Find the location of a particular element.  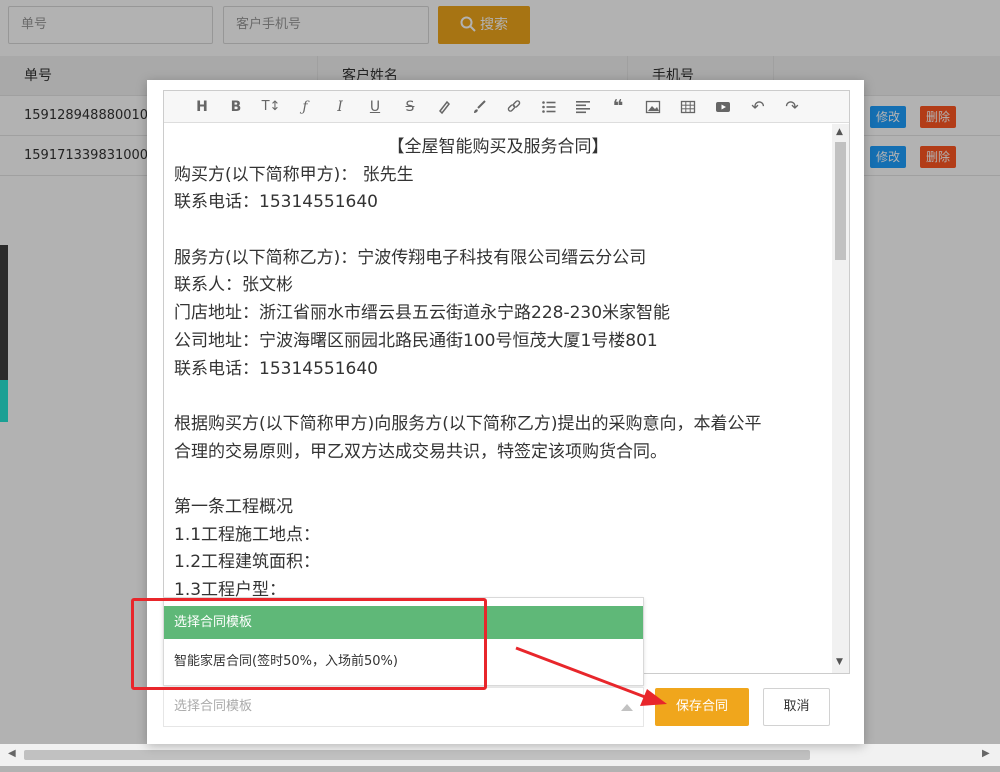

table-icon is located at coordinates (688, 107).